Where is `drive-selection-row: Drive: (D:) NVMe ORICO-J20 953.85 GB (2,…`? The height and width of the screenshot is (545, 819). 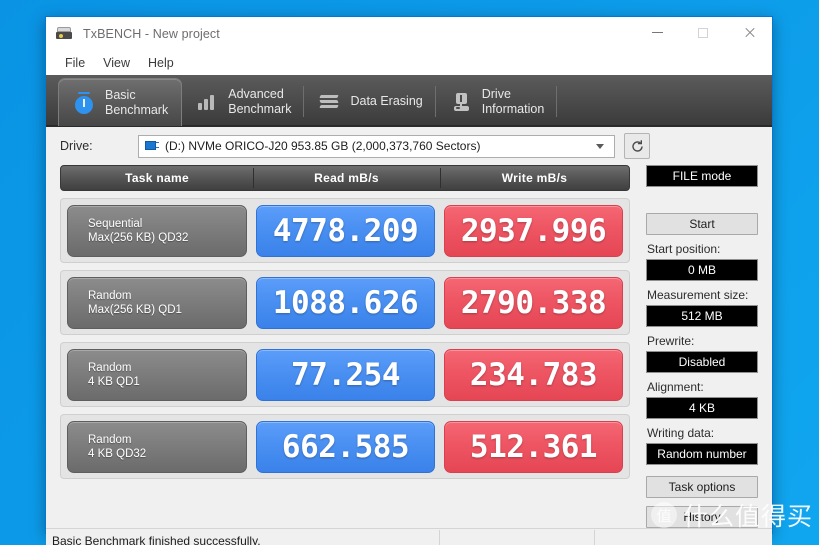
drive-selection-row: Drive: (D:) NVMe ORICO-J20 953.85 GB (2,… is located at coordinates (409, 146).